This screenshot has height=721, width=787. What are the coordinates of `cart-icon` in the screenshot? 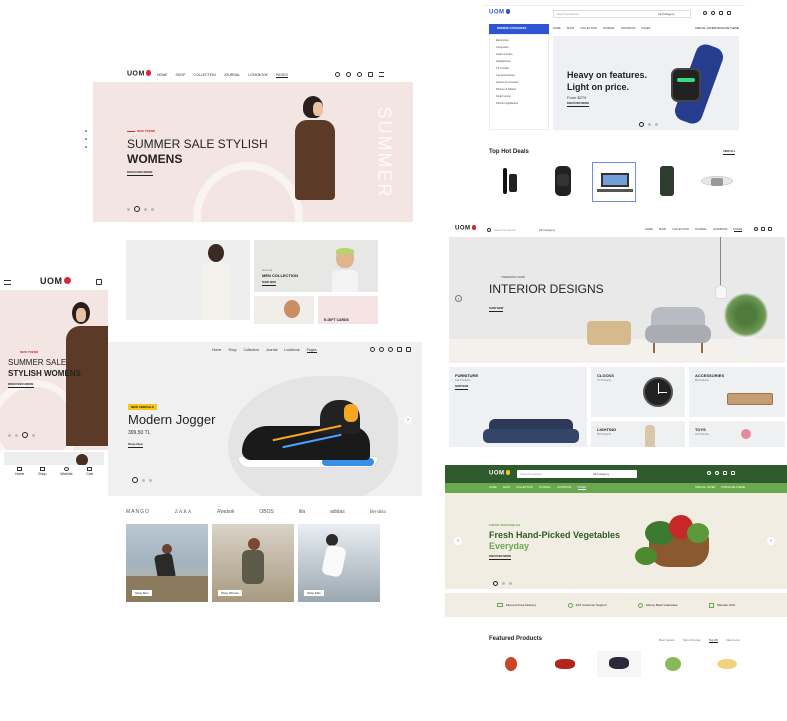 It's located at (721, 13).